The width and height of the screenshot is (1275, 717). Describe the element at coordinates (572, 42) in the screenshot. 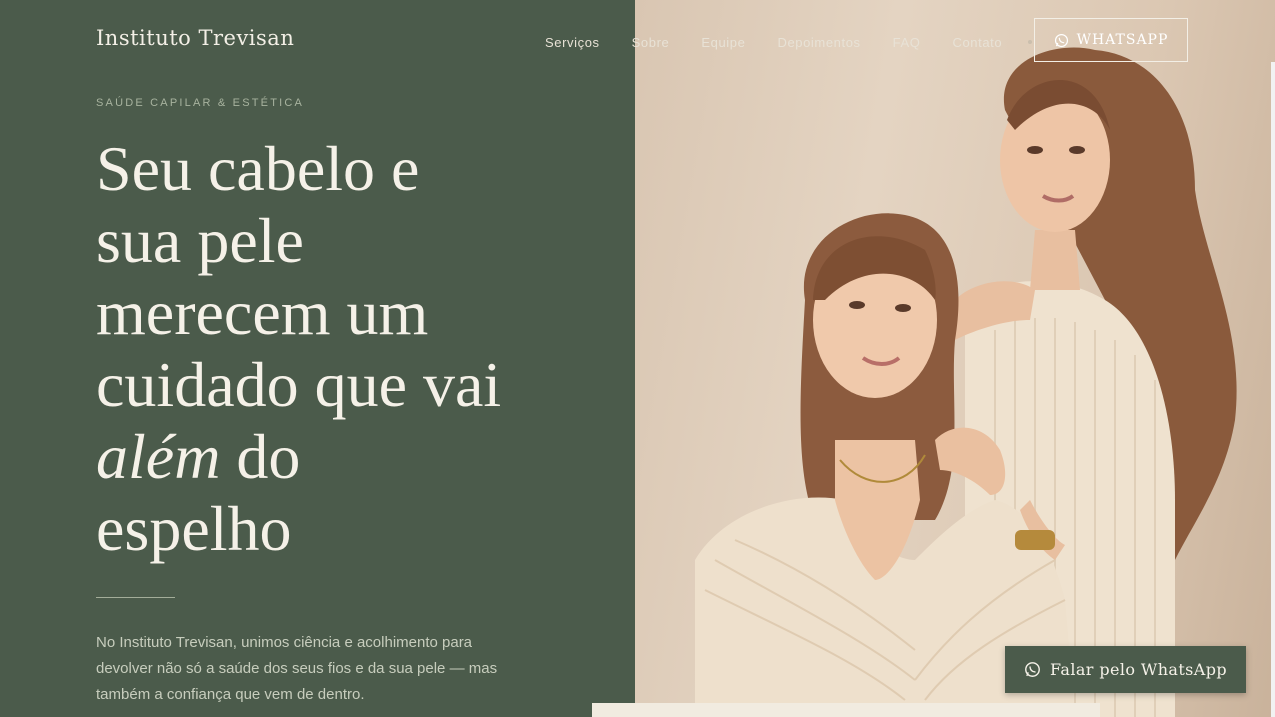

I see `nav-item-servicos: Serviços` at that location.